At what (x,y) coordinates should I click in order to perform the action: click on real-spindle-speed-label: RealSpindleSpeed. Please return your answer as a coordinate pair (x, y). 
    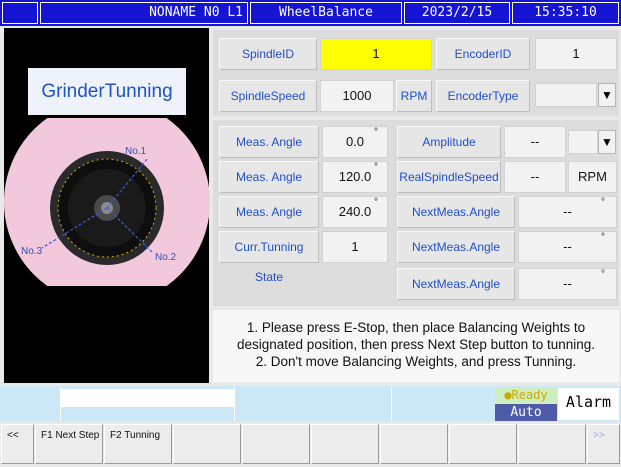
    Looking at the image, I should click on (449, 177).